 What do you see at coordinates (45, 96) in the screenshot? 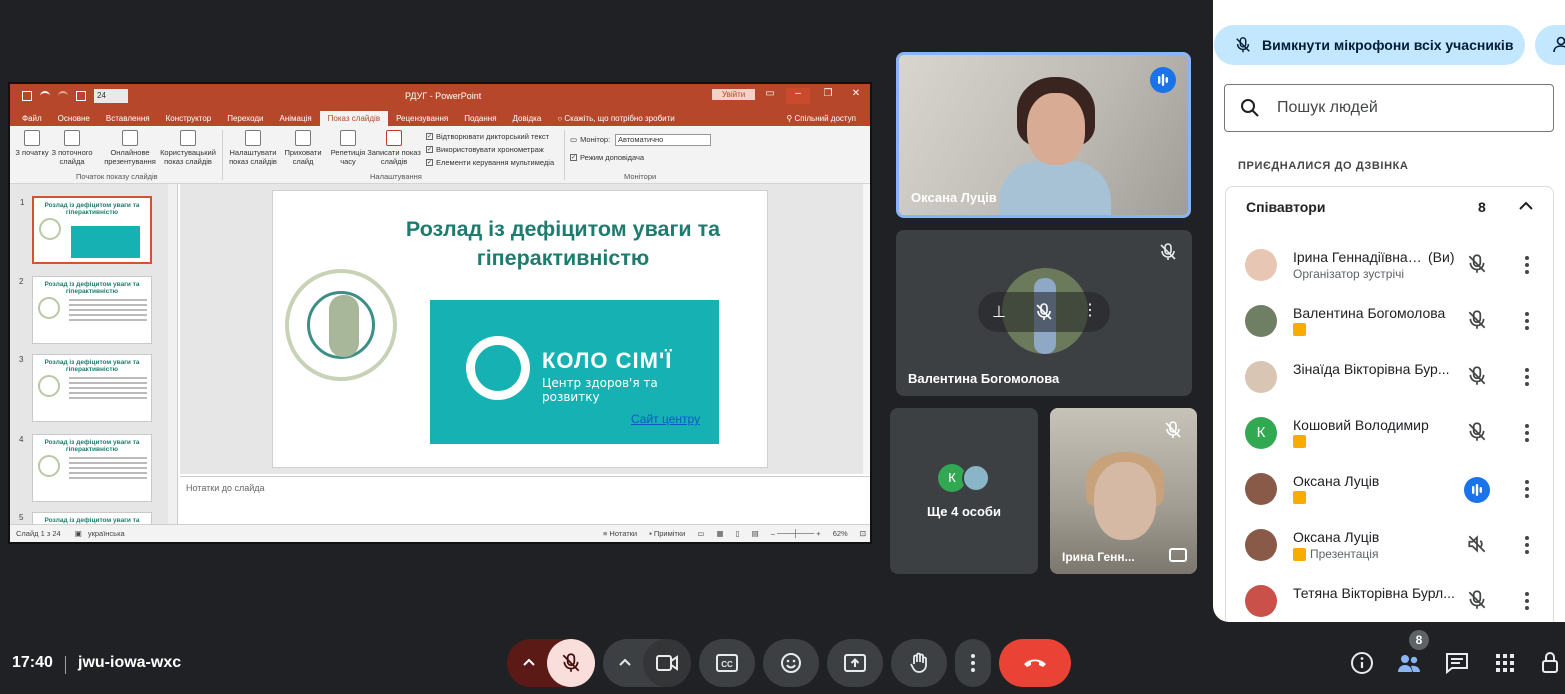
I see `undo-icon` at bounding box center [45, 96].